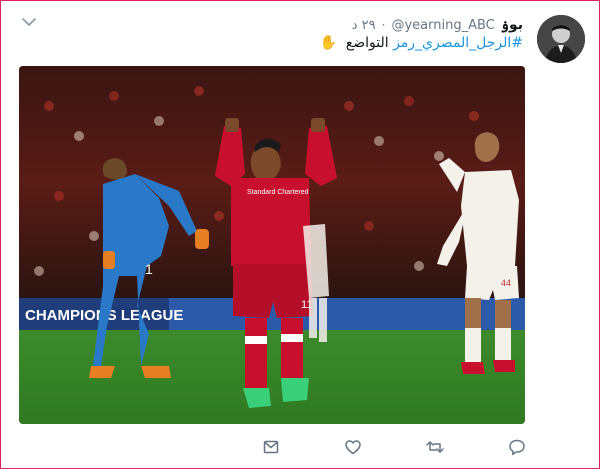 This screenshot has width=600, height=469. Describe the element at coordinates (29, 22) in the screenshot. I see `chevron-down-icon` at that location.